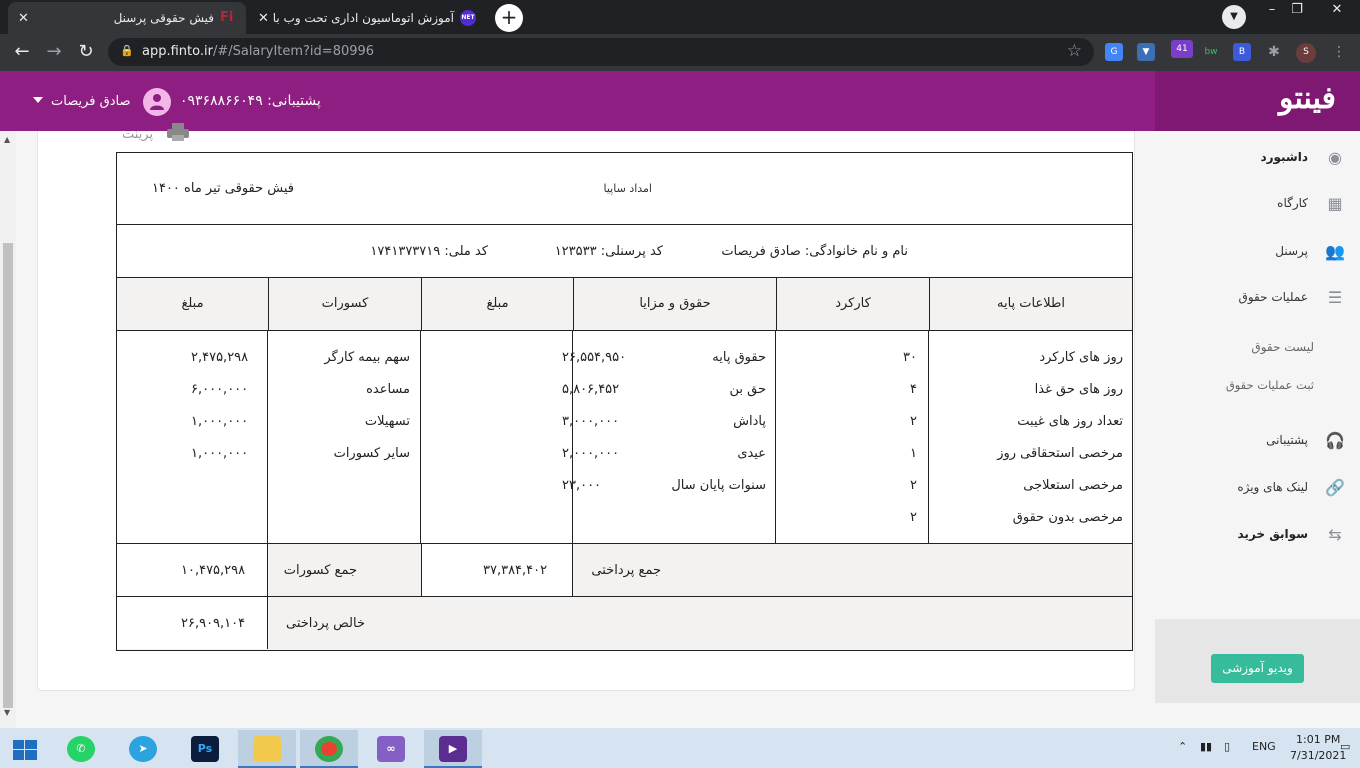 The height and width of the screenshot is (768, 1360). Describe the element at coordinates (137, 134) in the screenshot. I see `print-link: پرینت` at that location.